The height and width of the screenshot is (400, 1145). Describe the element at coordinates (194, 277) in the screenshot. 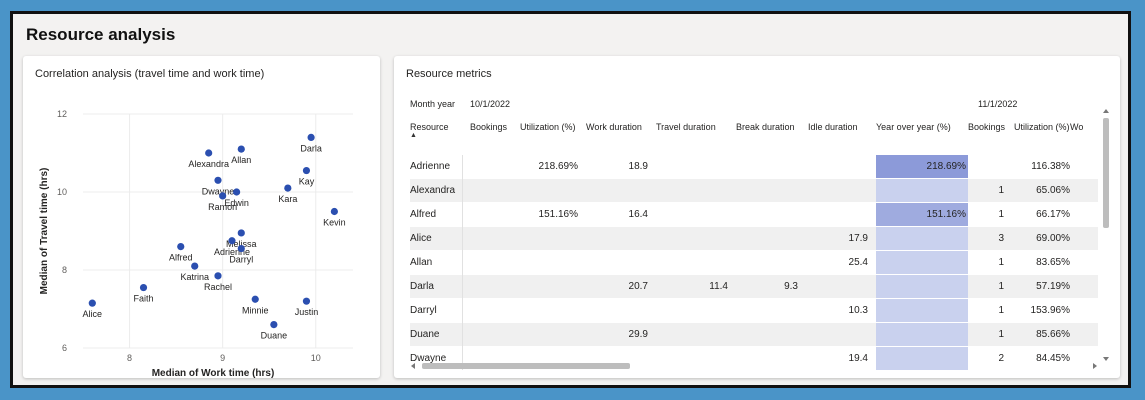

I see `point-label: Katrina` at that location.